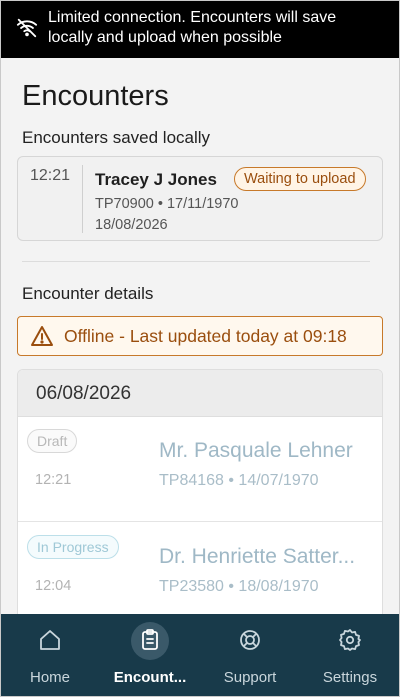  What do you see at coordinates (131, 225) in the screenshot?
I see `local-encounter-date: 18/08/2026` at bounding box center [131, 225].